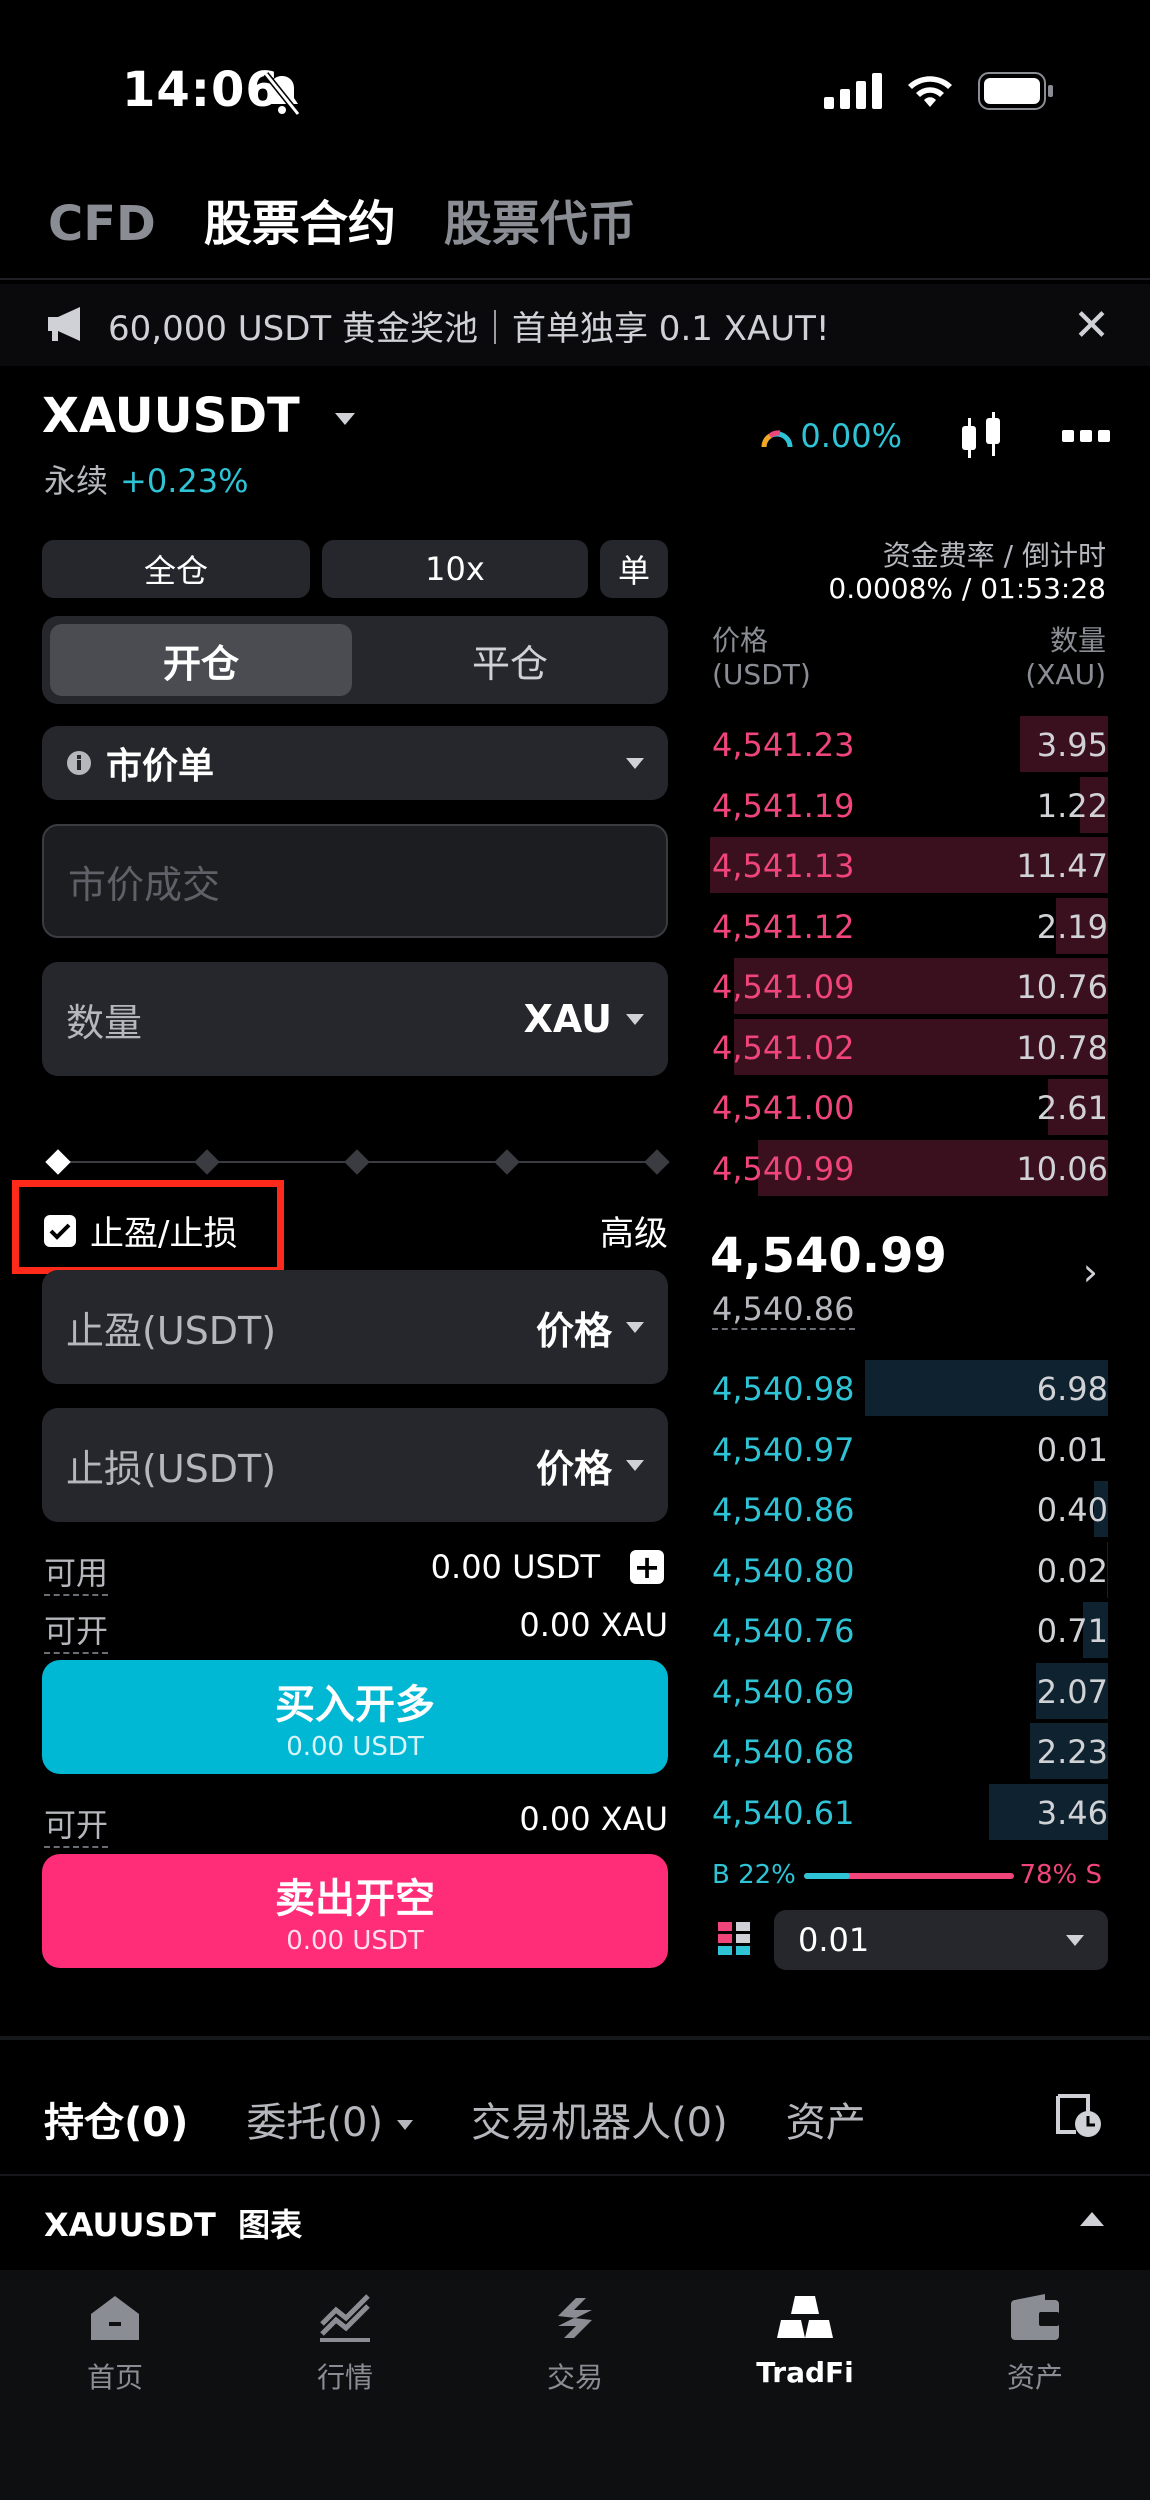 This screenshot has height=2500, width=1150. What do you see at coordinates (455, 2119) in the screenshot?
I see `bottom-tabs: 持仓(0) 委托(0) 交易机器人(0) 资产` at bounding box center [455, 2119].